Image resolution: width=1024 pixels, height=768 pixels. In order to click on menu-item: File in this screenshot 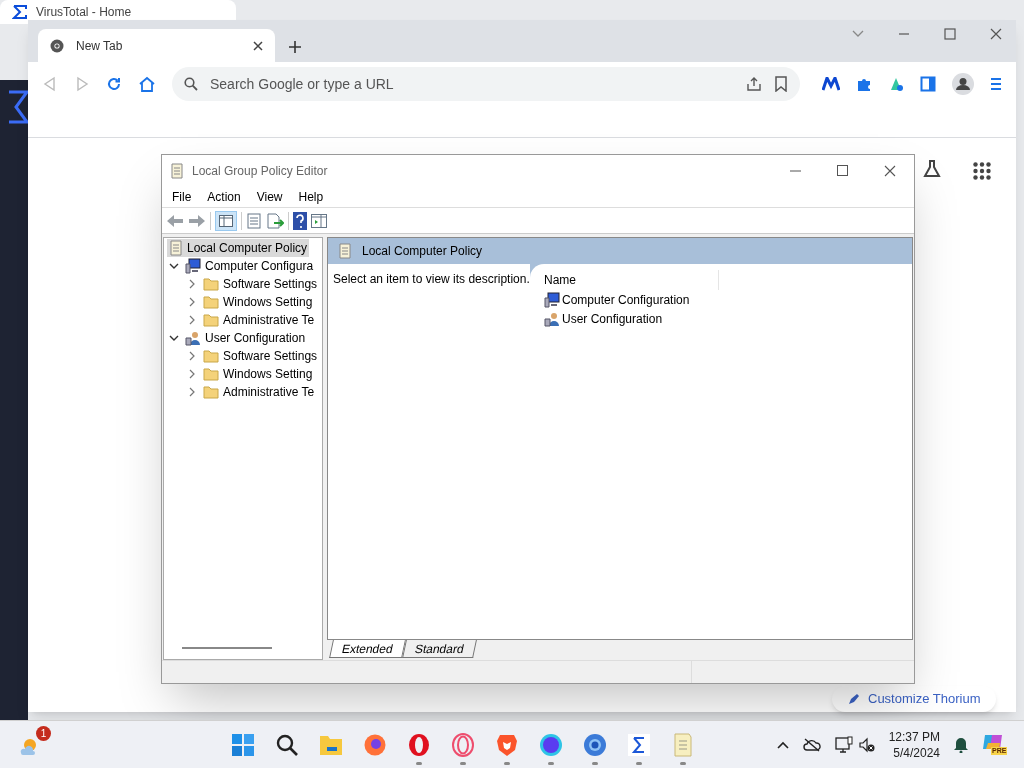, I will do `click(182, 196)`.